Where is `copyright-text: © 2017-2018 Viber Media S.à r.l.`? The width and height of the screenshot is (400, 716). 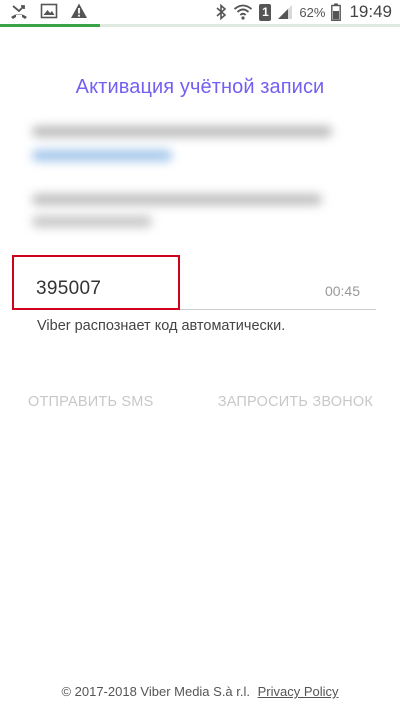 copyright-text: © 2017-2018 Viber Media S.à r.l. is located at coordinates (156, 691).